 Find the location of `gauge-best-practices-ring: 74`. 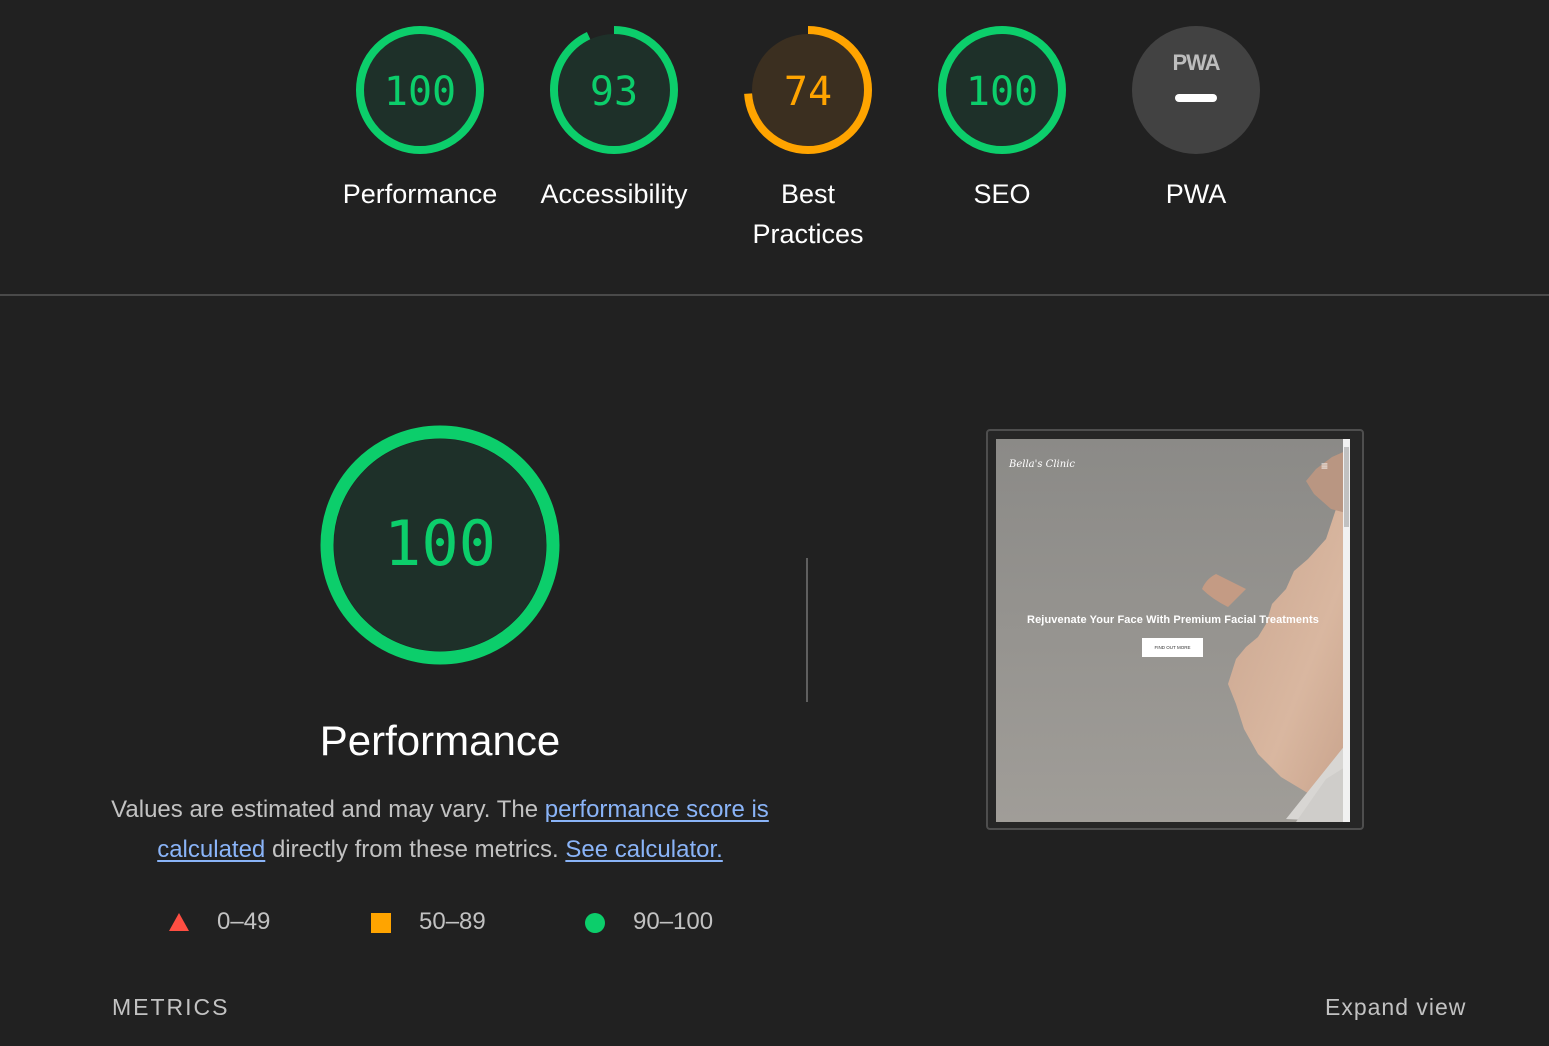

gauge-best-practices-ring: 74 is located at coordinates (808, 90).